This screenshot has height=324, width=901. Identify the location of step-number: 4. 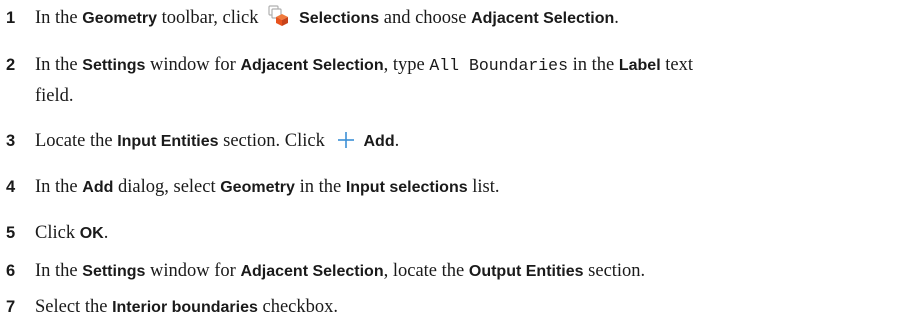
(11, 187).